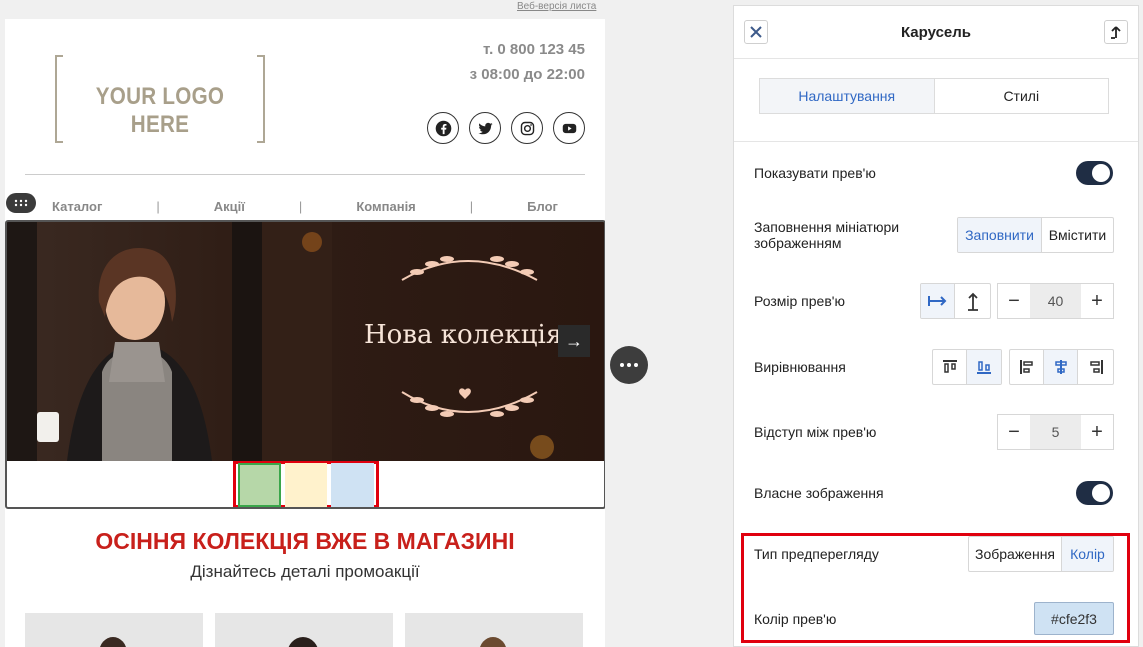 The width and height of the screenshot is (1143, 647). What do you see at coordinates (229, 206) in the screenshot?
I see `menu-item-promotions: Акції` at bounding box center [229, 206].